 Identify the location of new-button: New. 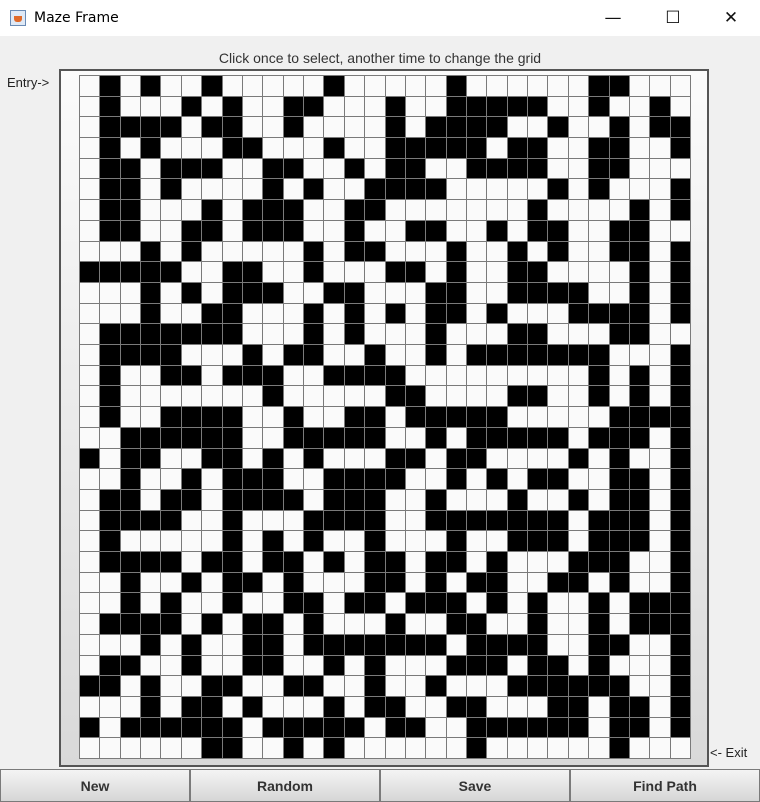
(95, 785).